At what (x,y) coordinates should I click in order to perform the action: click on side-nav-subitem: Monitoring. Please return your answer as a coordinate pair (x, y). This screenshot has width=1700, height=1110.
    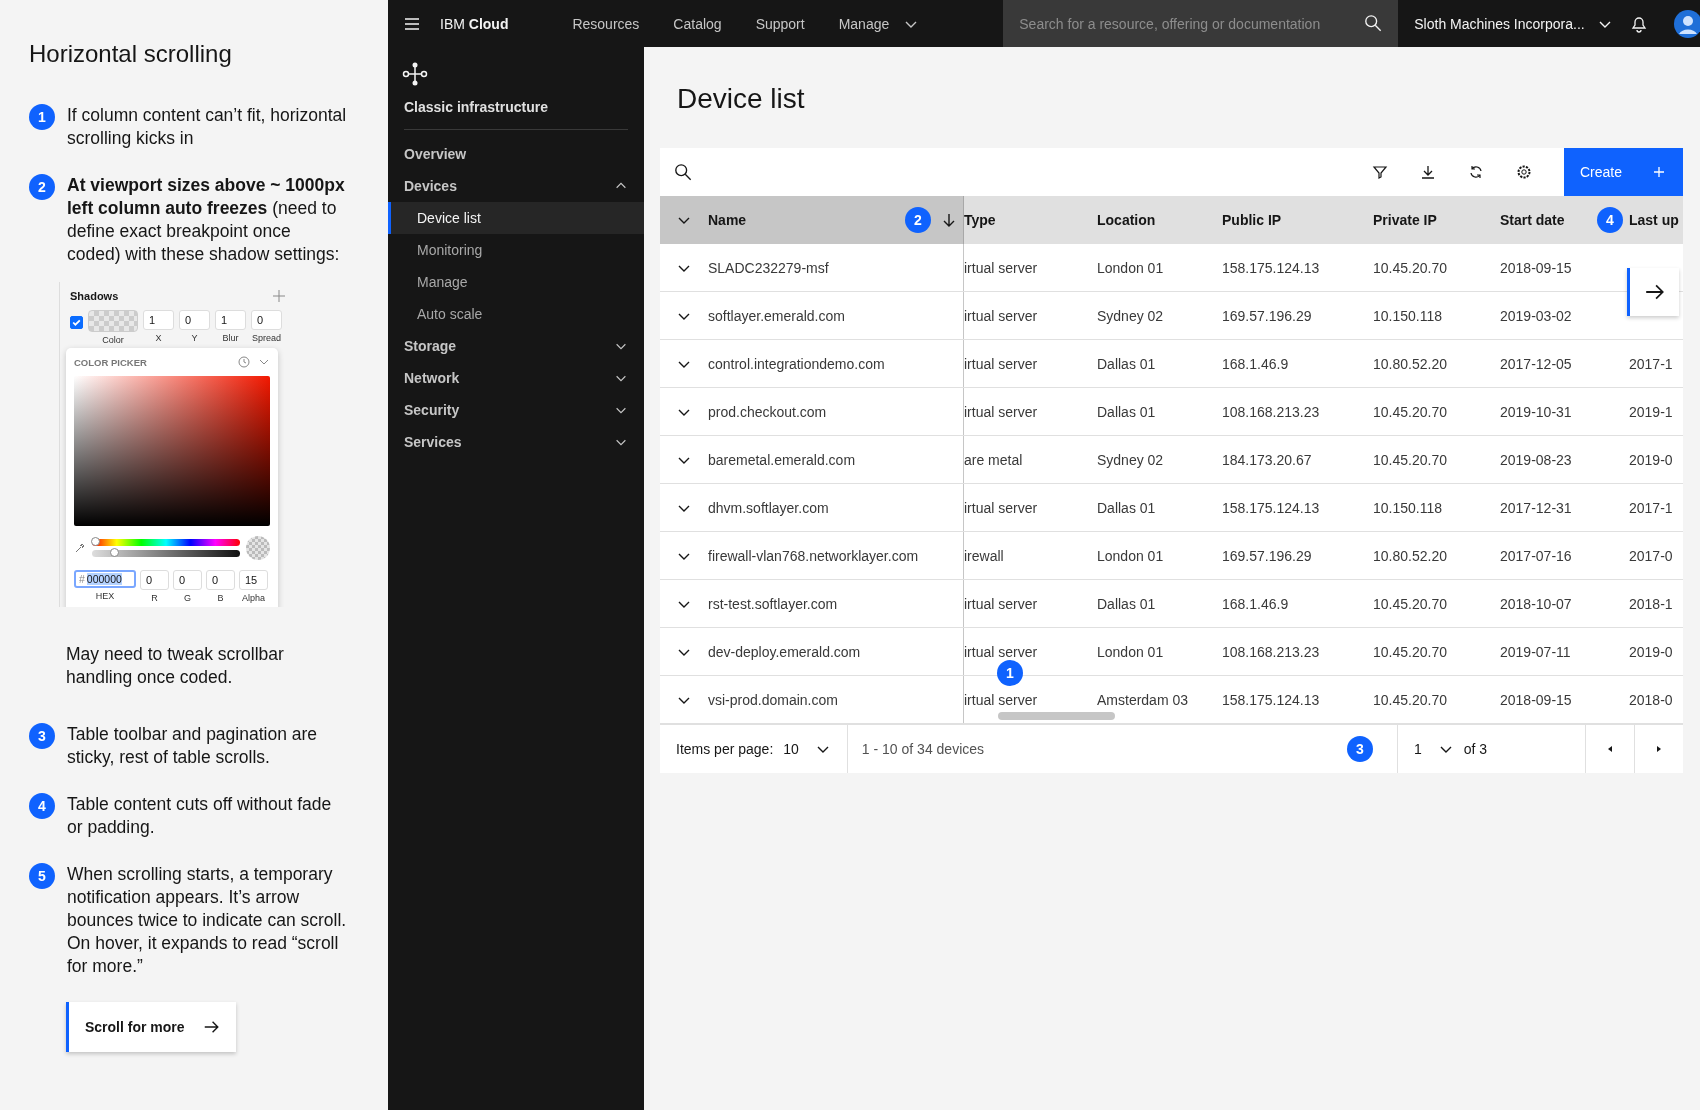
    Looking at the image, I should click on (516, 250).